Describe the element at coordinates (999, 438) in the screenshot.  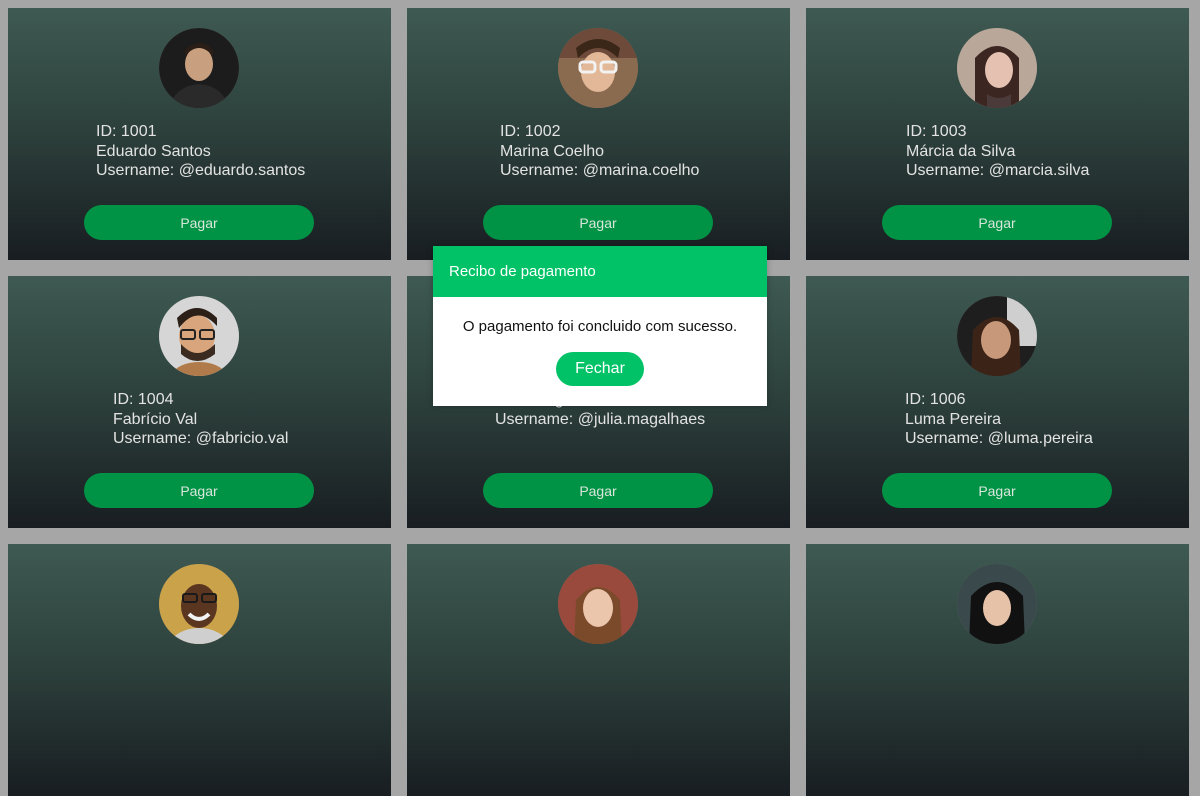
I see `user-username: Username: @luma.pereira` at that location.